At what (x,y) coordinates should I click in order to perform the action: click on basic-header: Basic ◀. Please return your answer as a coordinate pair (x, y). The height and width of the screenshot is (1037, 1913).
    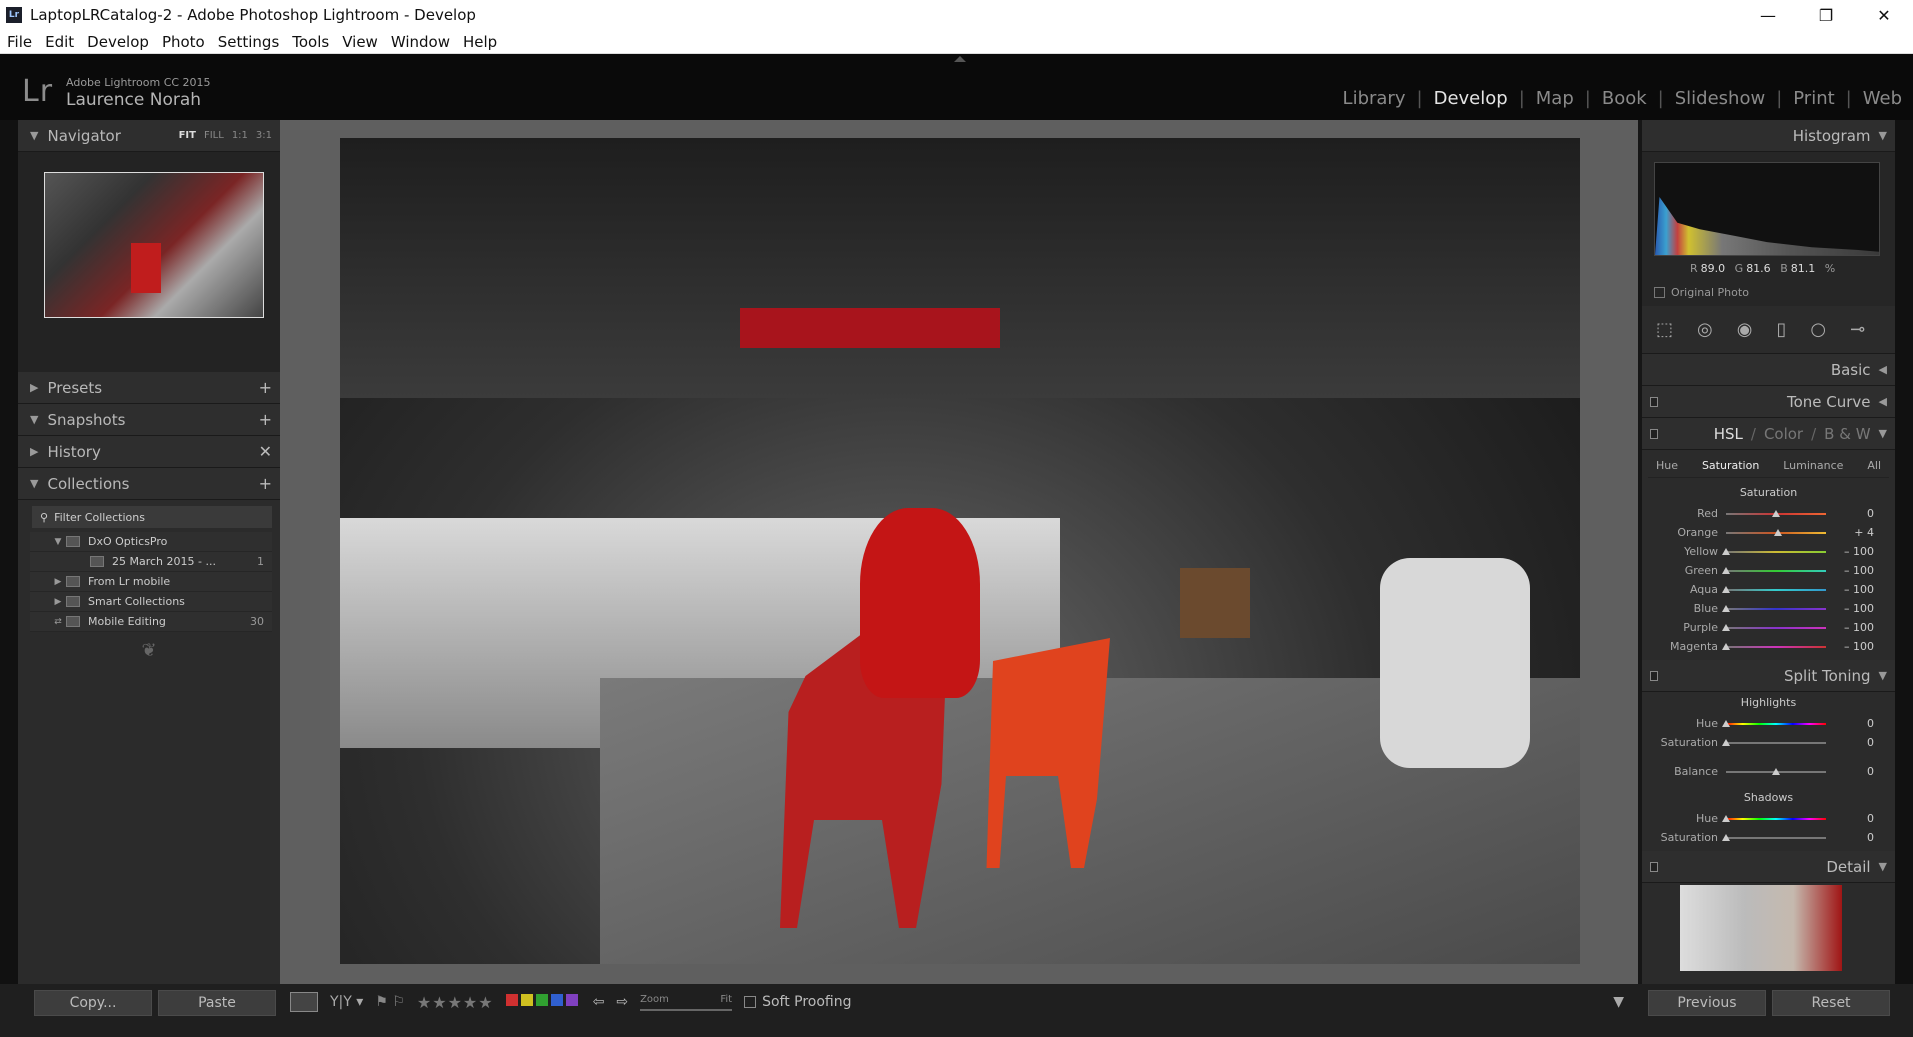
    Looking at the image, I should click on (1768, 370).